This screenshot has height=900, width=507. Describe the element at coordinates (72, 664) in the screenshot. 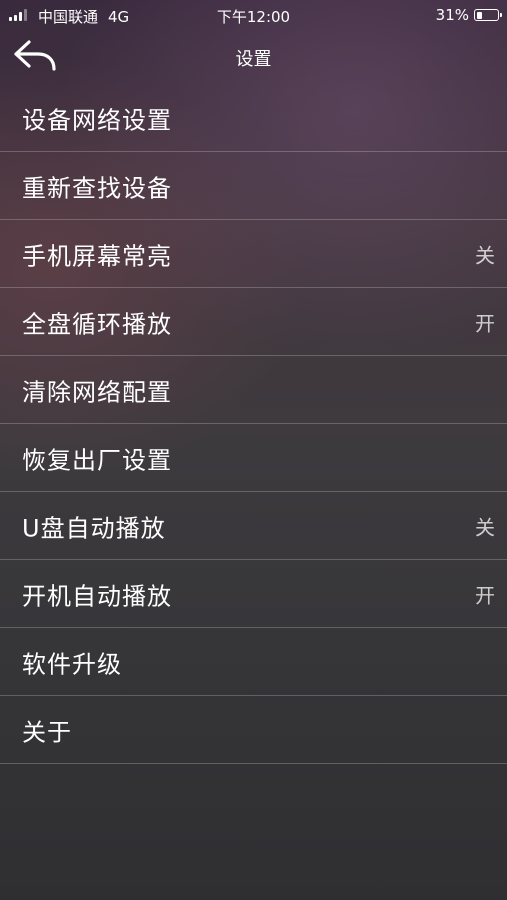

I see `menu-item-label: 软件升级` at that location.